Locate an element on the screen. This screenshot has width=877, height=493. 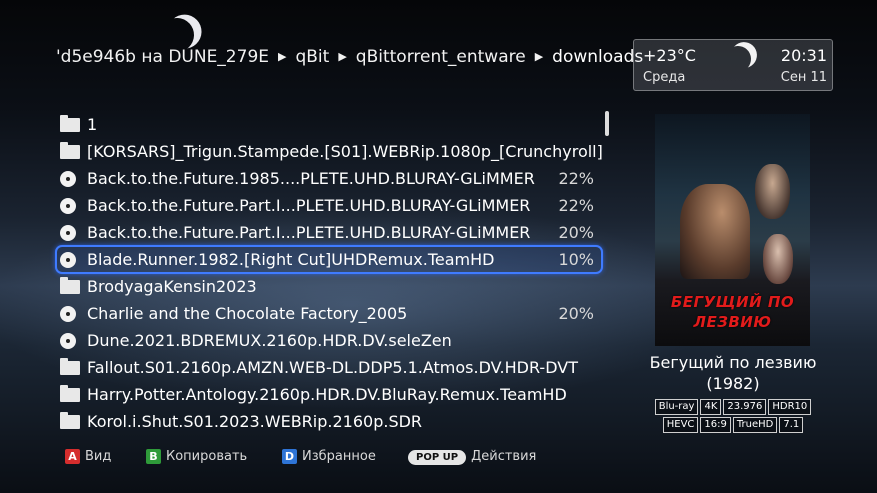
scrollbar is located at coordinates (607, 123).